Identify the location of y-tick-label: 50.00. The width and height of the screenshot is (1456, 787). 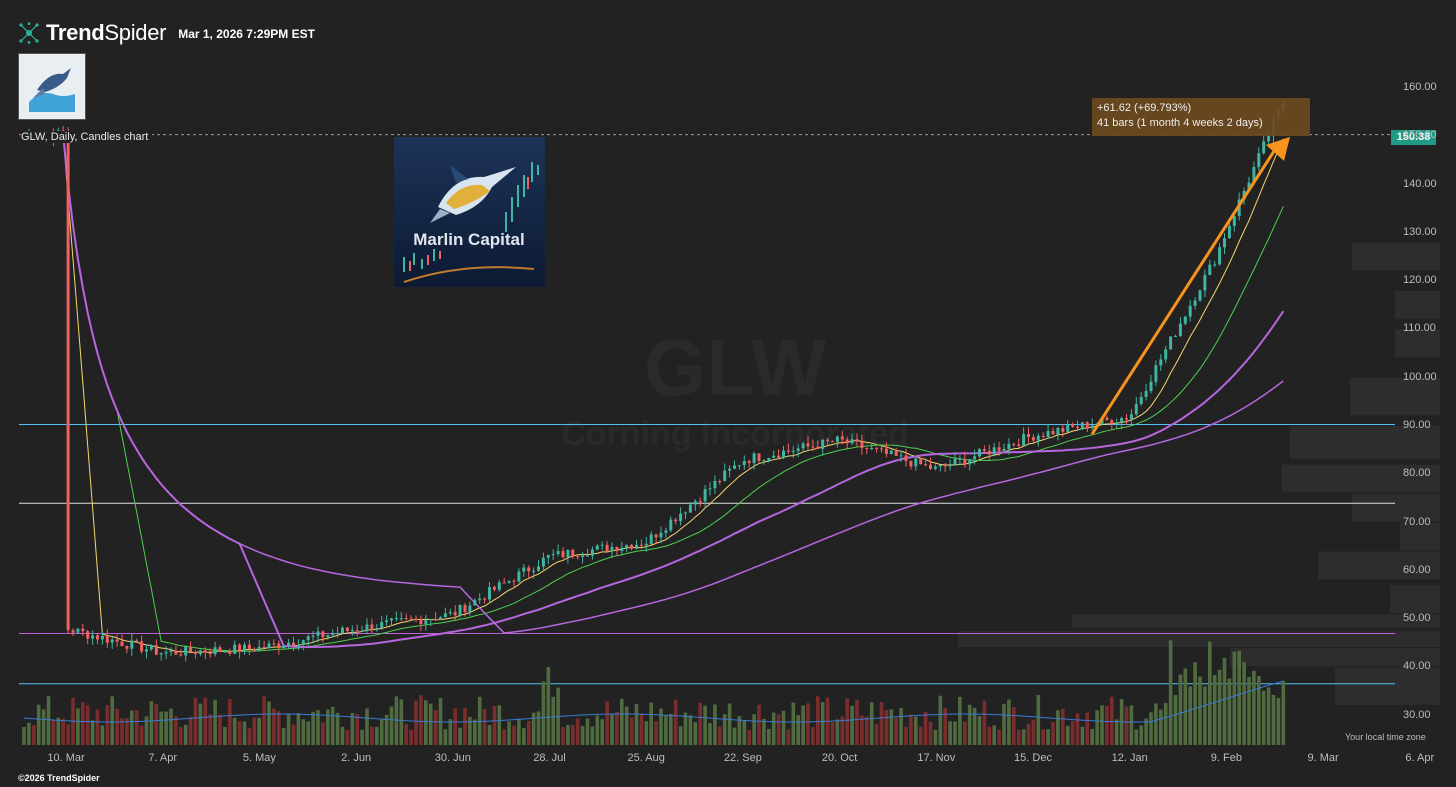
(1417, 618).